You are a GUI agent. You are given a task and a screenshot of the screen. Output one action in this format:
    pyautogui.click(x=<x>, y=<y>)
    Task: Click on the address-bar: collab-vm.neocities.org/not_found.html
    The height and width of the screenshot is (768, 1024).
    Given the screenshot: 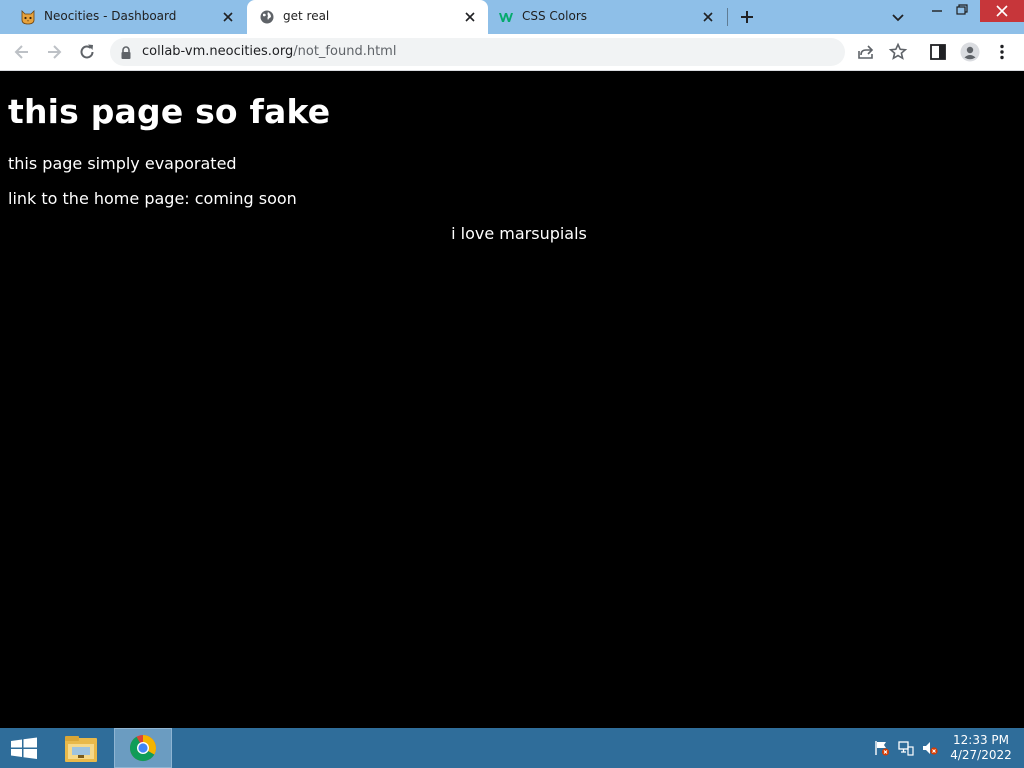 What is the action you would take?
    pyautogui.click(x=477, y=52)
    